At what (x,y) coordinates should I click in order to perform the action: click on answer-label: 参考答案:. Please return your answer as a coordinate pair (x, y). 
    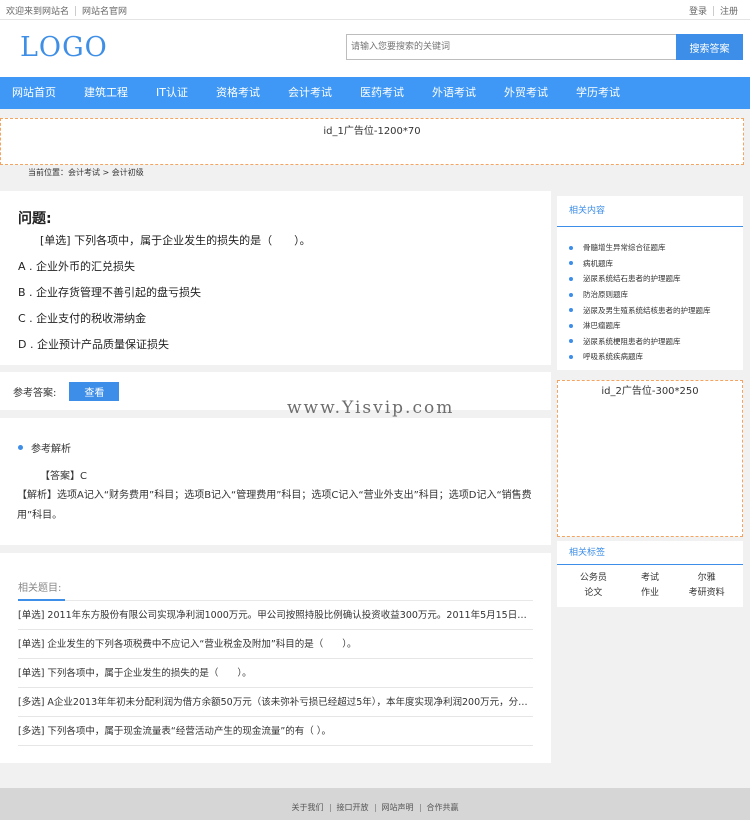
    Looking at the image, I should click on (35, 393).